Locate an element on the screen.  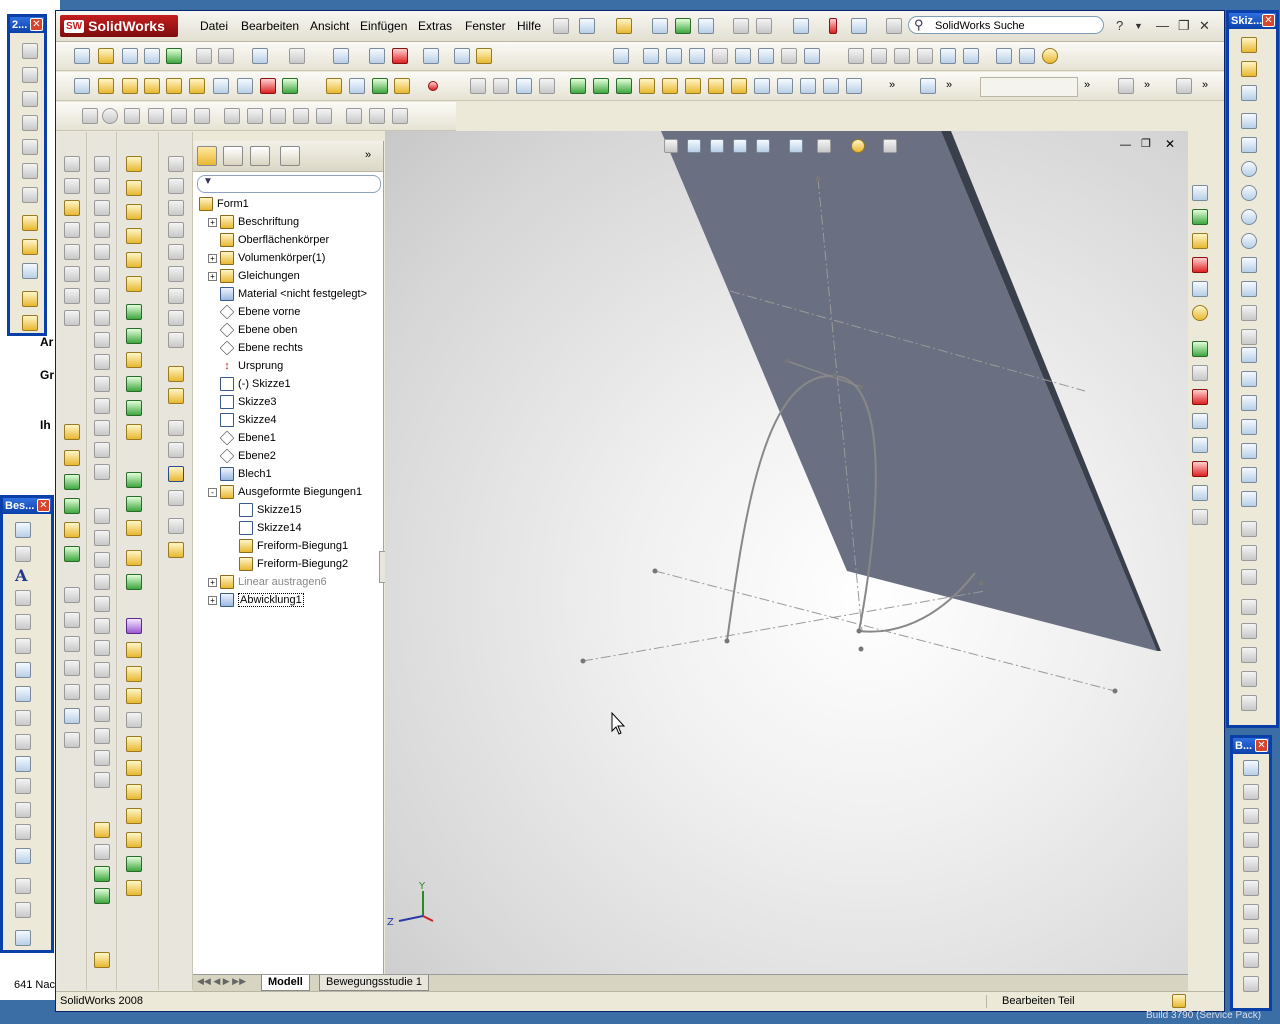
sm-fold-icon is located at coordinates (785, 86).